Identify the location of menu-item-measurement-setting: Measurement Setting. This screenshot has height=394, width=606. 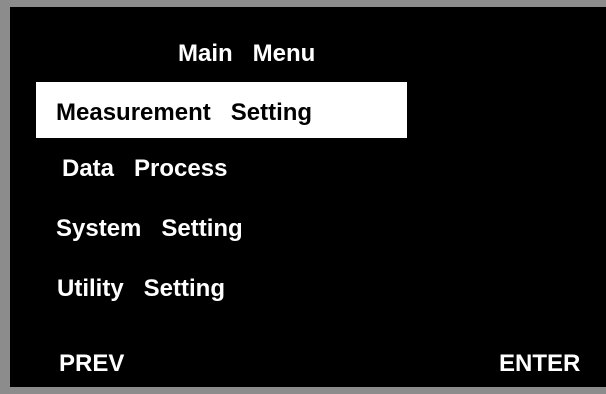
(221, 110).